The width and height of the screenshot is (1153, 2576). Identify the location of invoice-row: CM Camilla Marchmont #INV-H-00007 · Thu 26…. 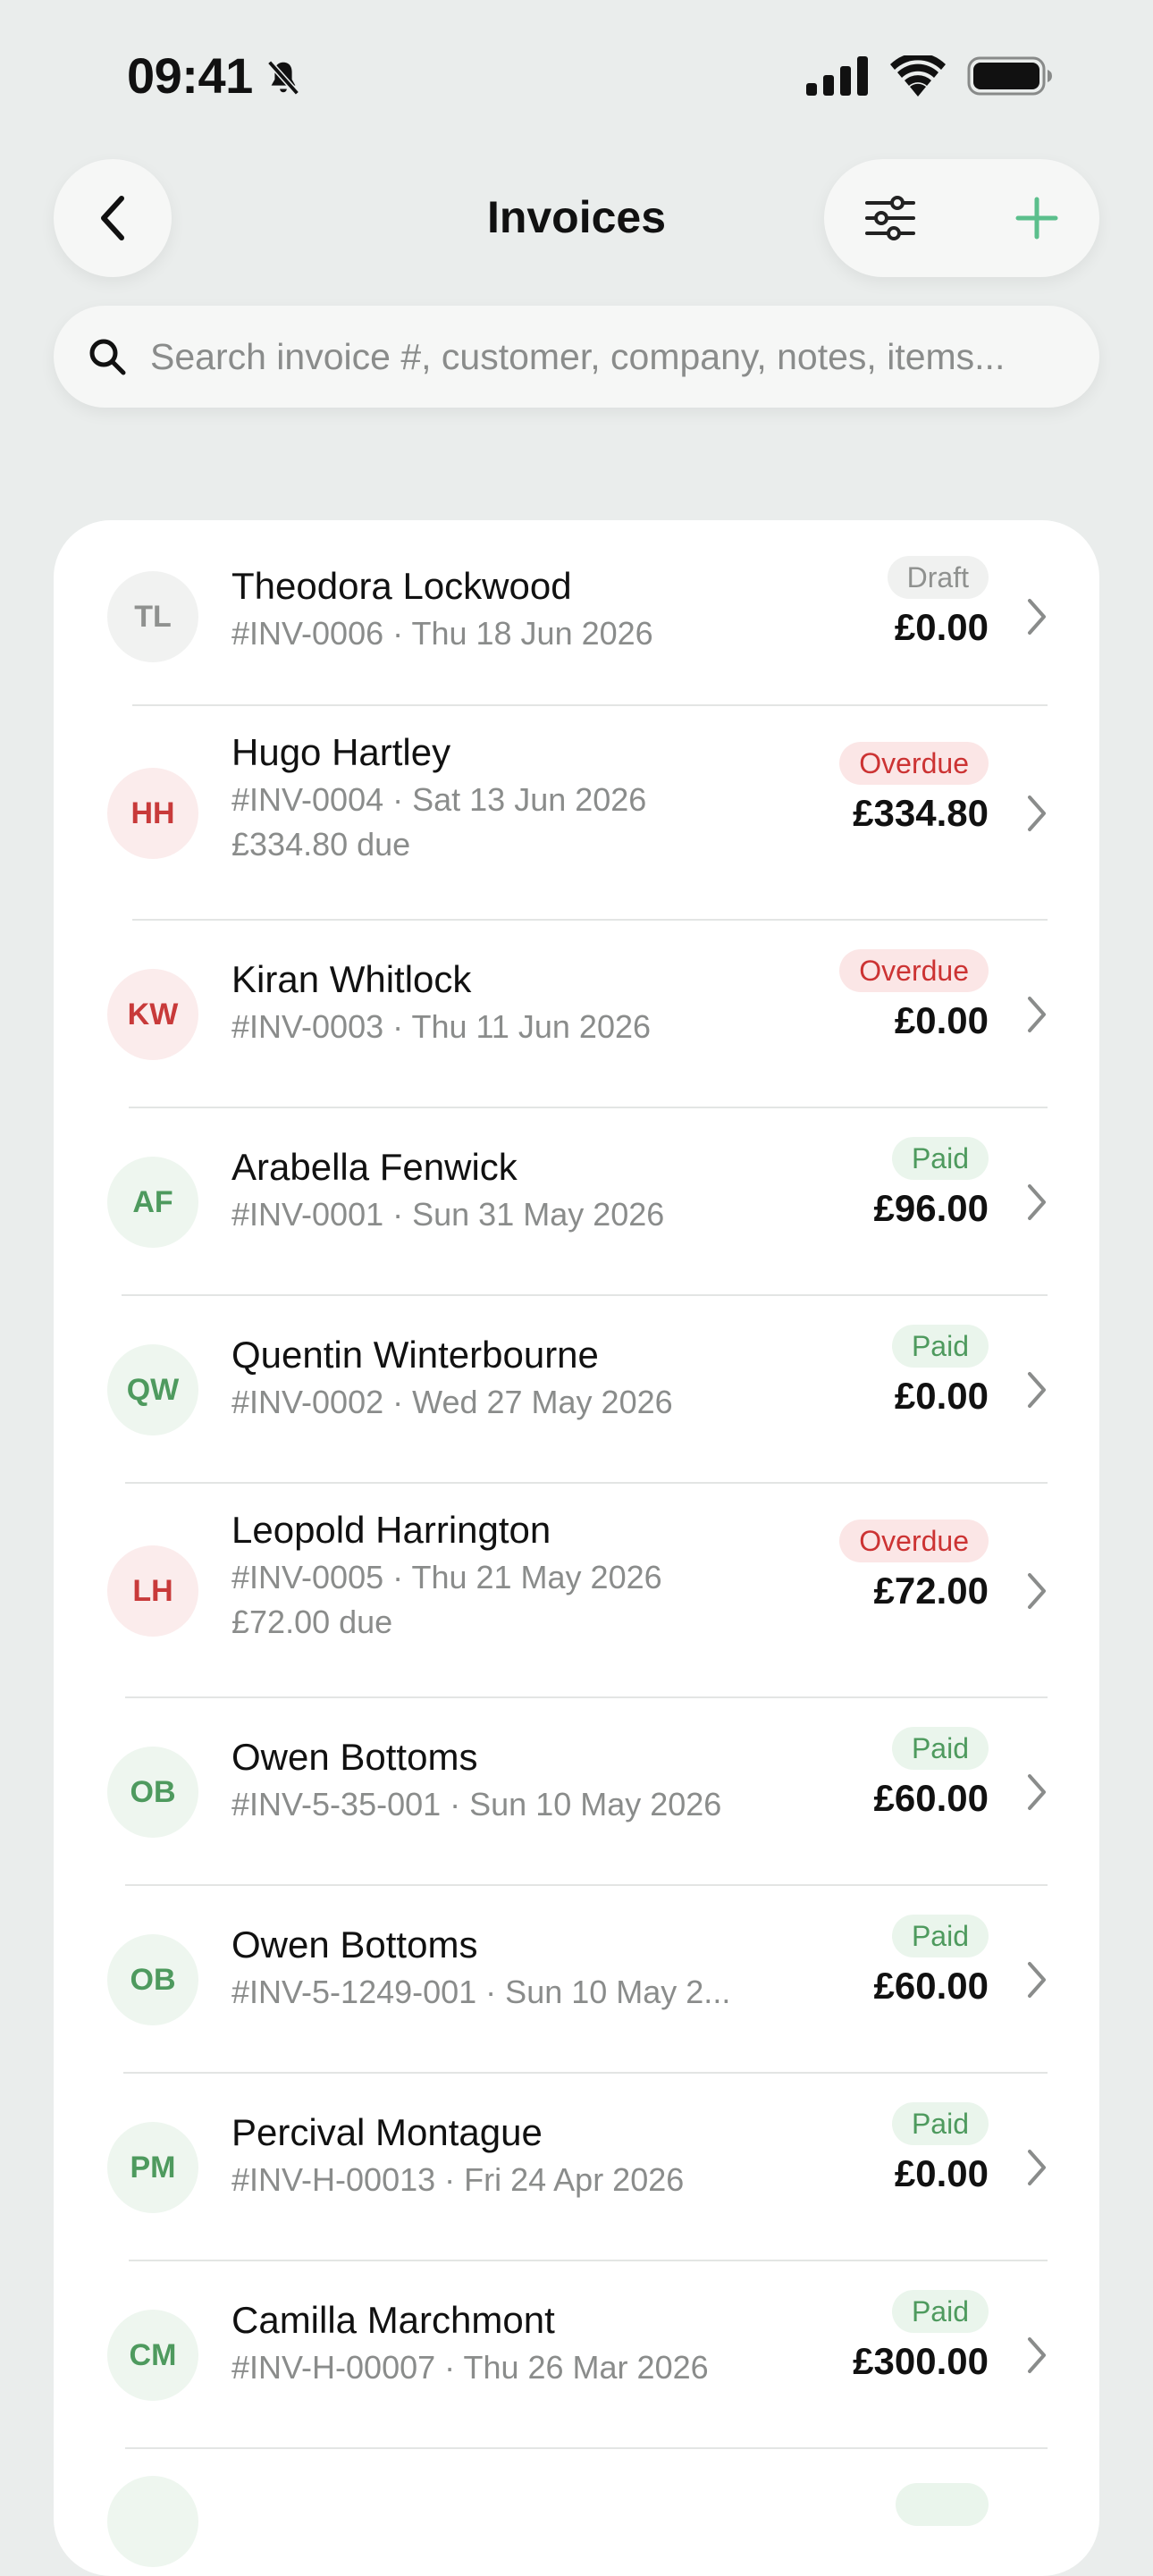
(576, 2355).